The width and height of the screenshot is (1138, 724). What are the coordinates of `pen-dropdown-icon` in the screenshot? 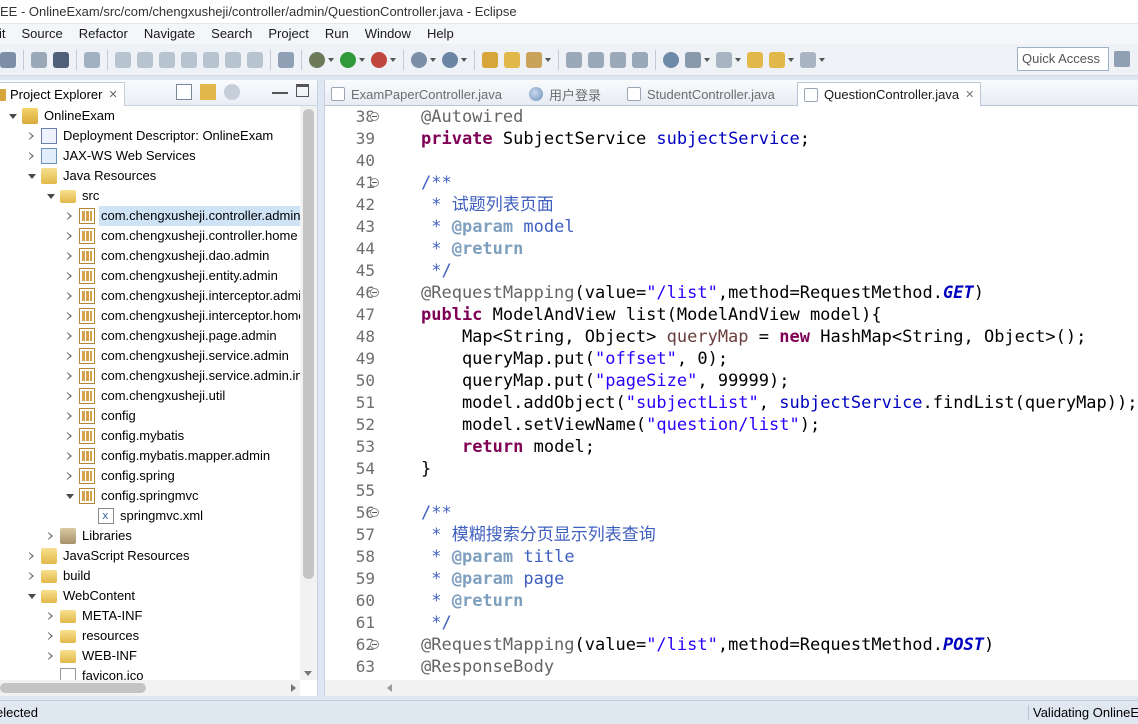 It's located at (548, 60).